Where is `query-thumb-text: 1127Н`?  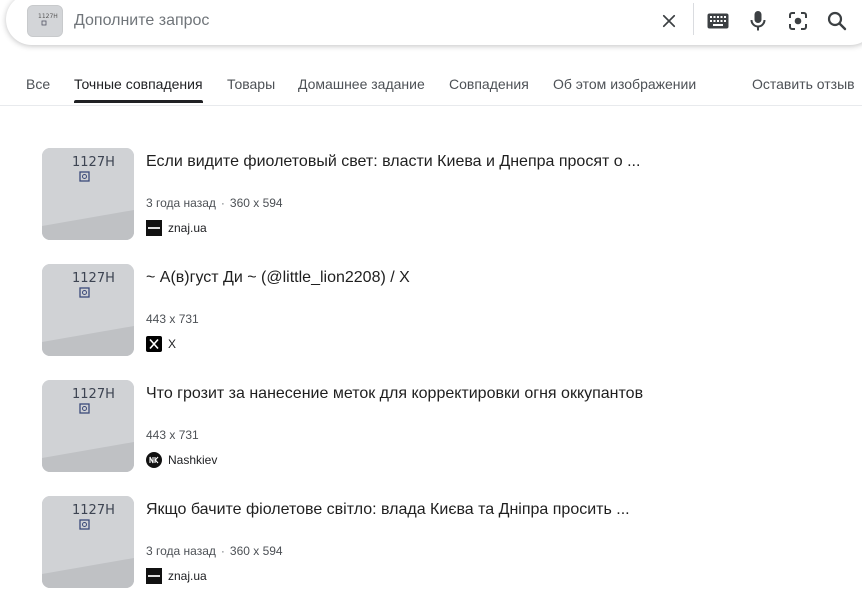
query-thumb-text: 1127Н is located at coordinates (48, 16).